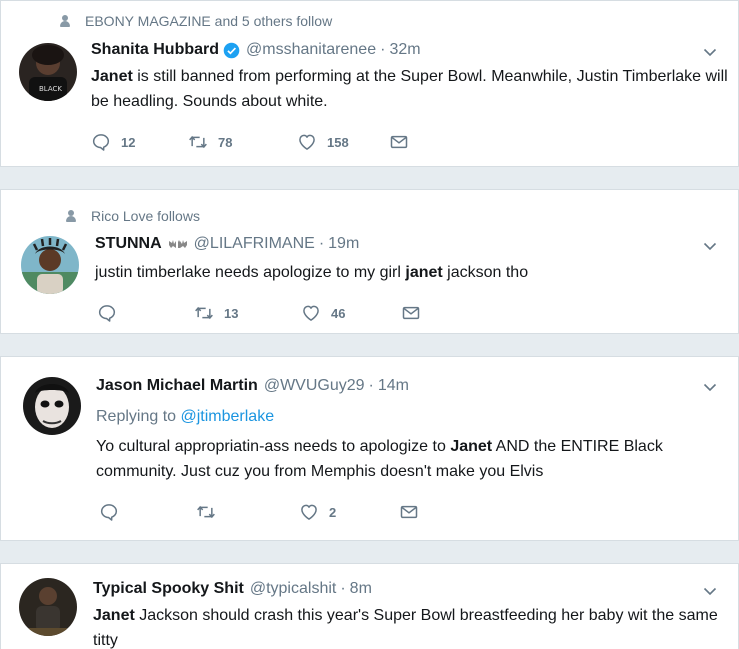  I want to click on tweet-header: Shanita Hubbard @msshanitarenee · 32m, so click(256, 50).